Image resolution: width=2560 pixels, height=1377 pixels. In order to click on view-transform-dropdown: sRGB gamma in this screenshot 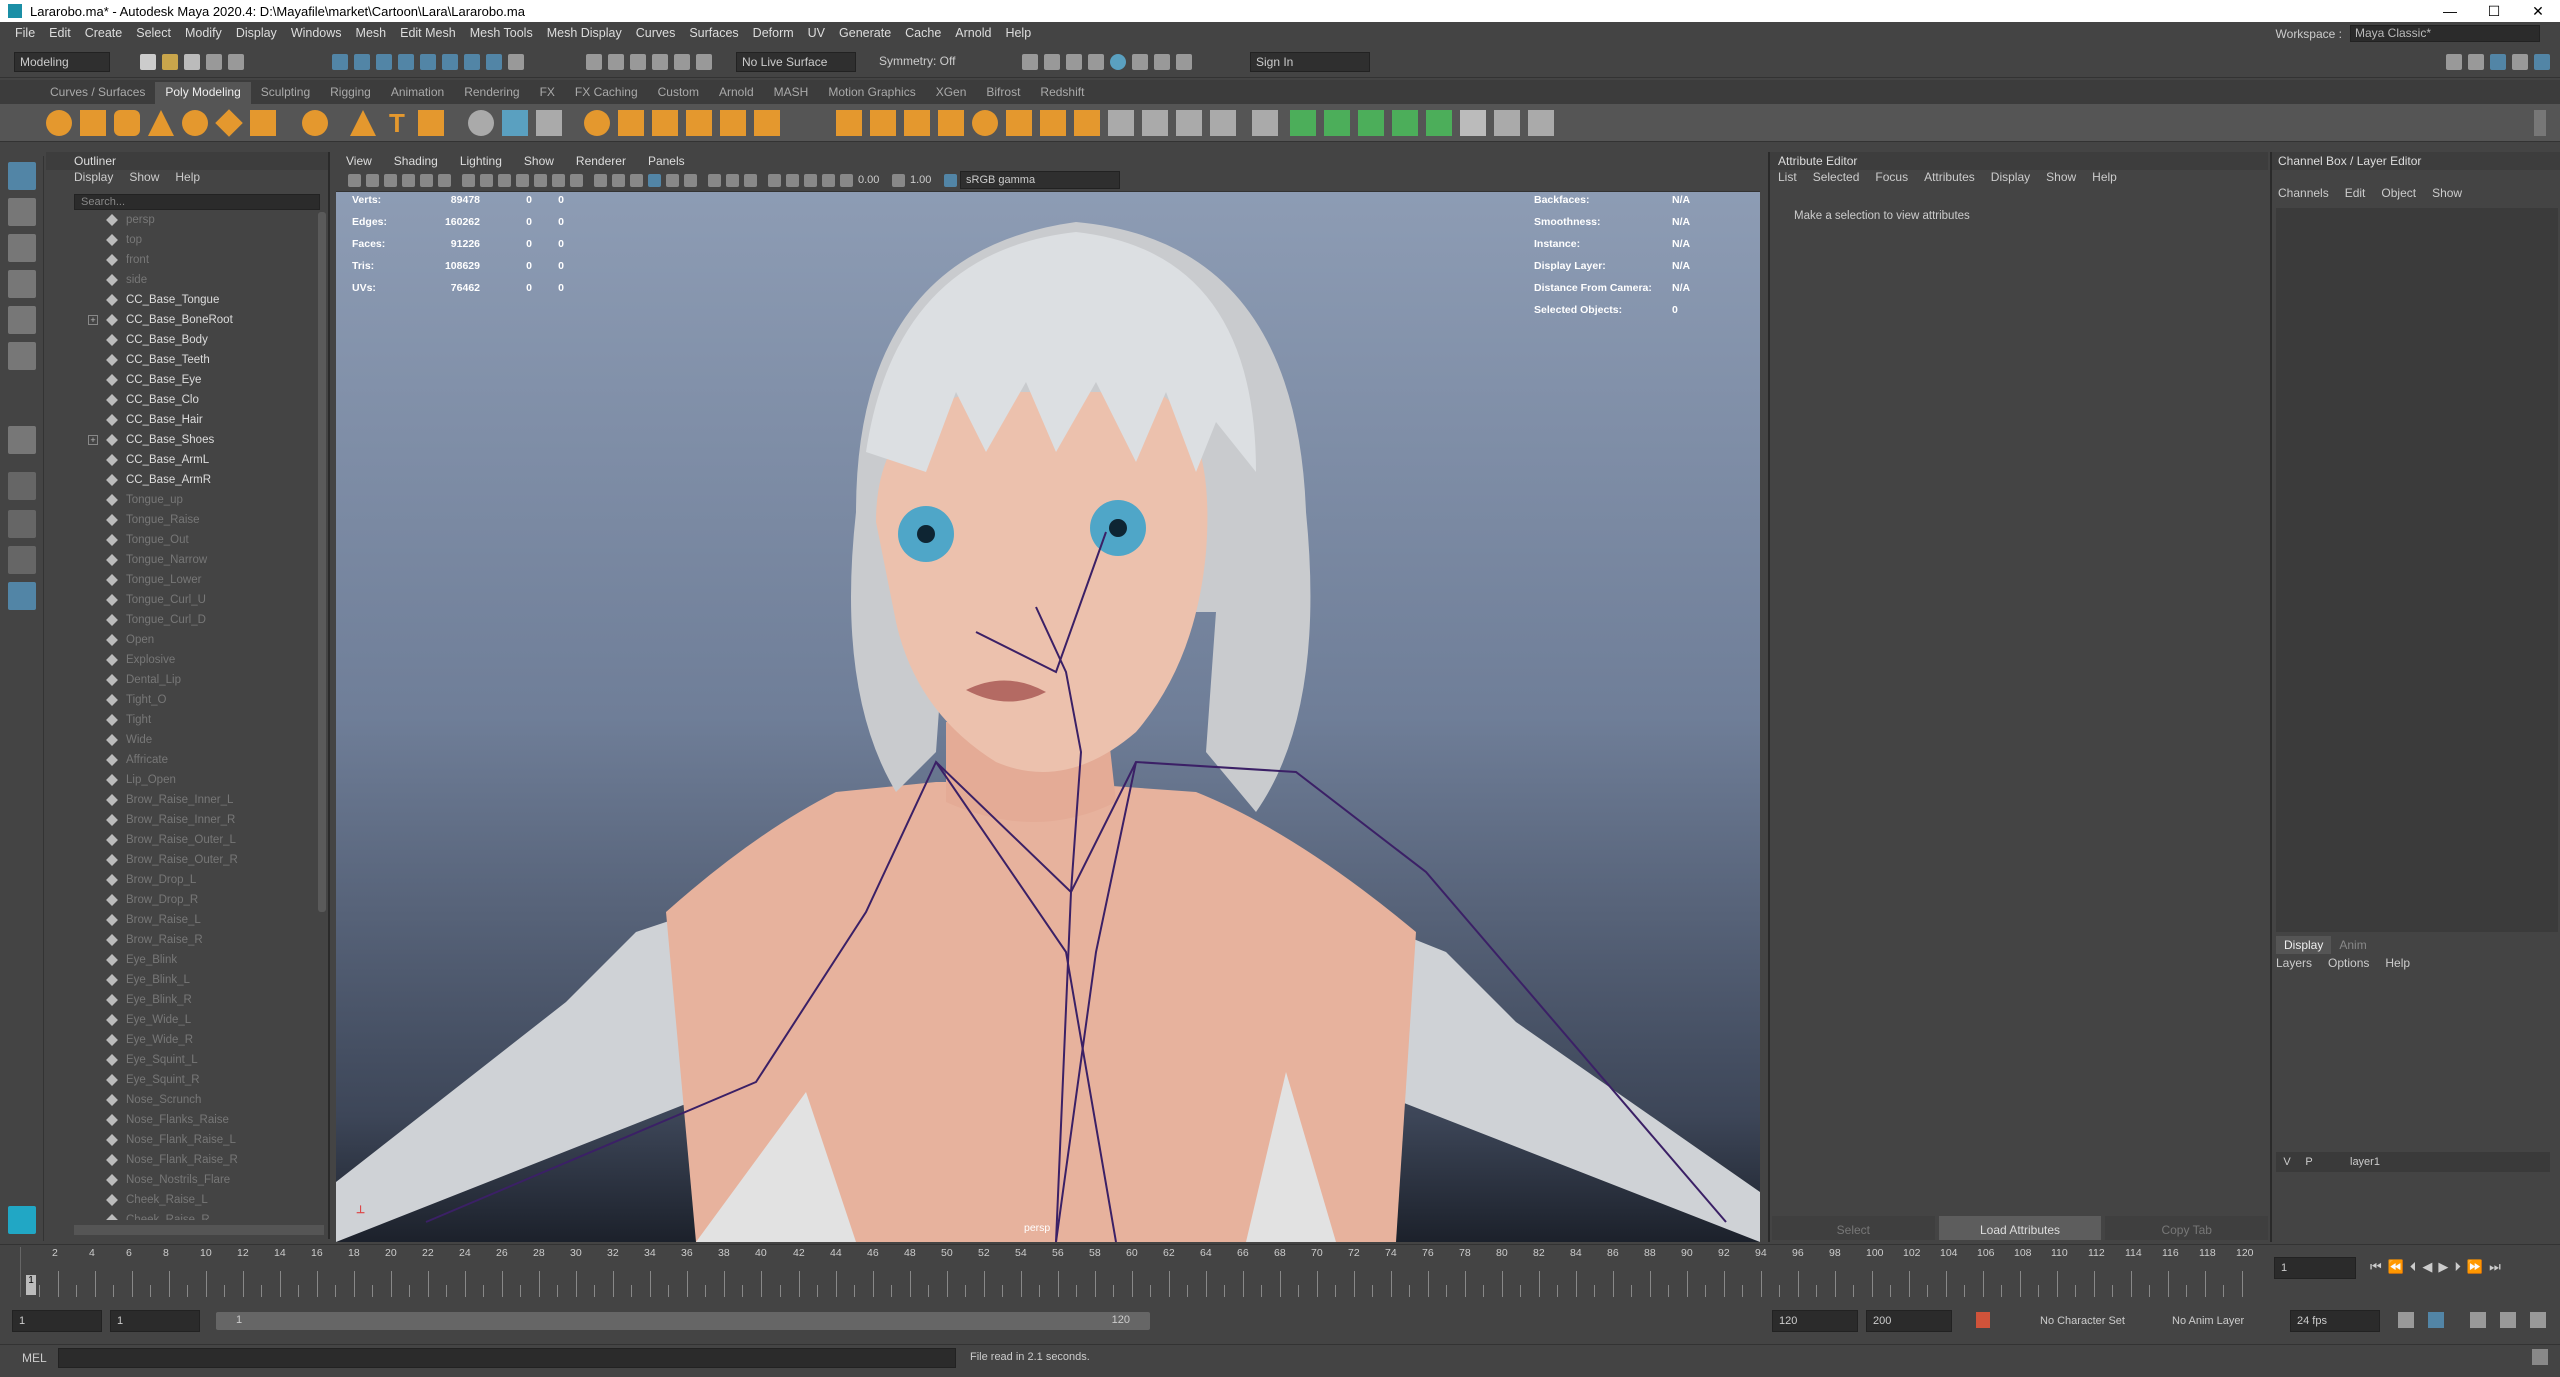, I will do `click(1040, 180)`.